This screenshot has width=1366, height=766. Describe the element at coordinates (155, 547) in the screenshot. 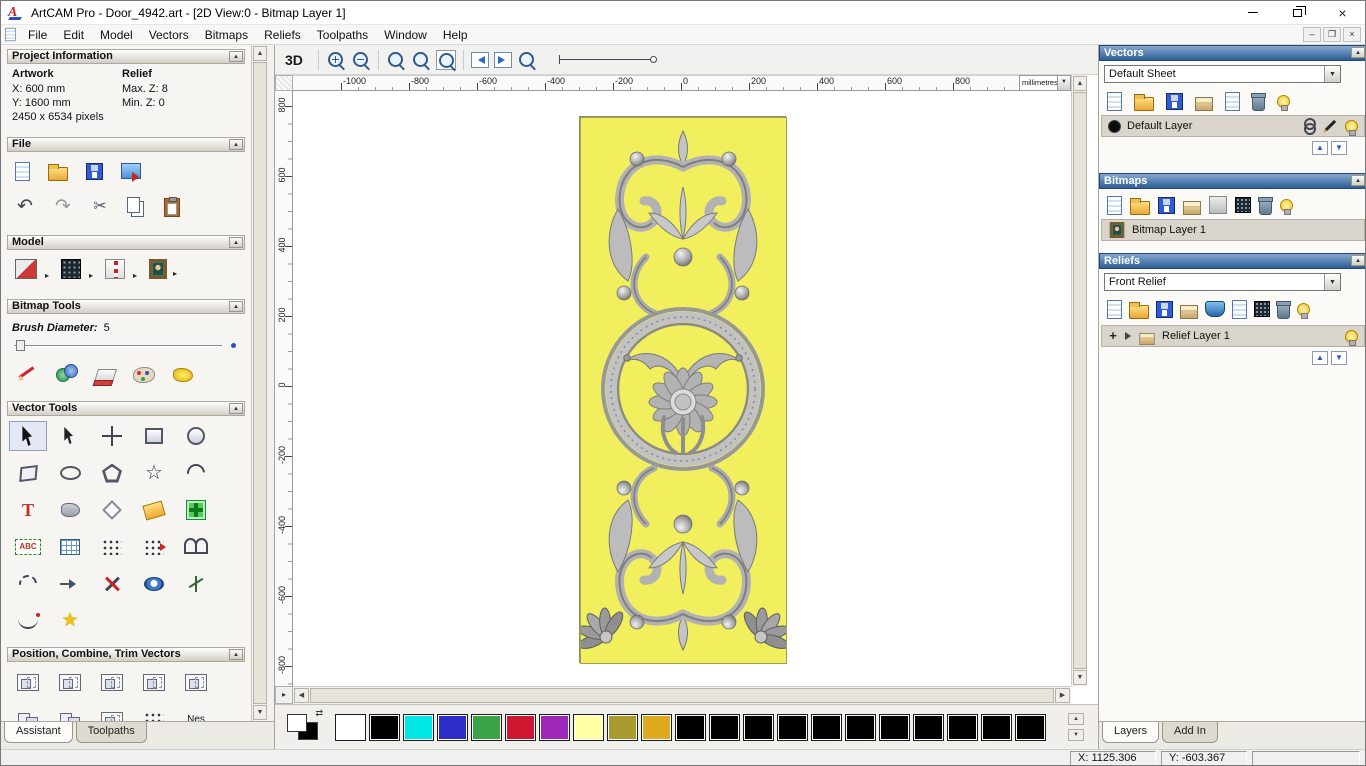

I see `paste-along-curve-icon` at that location.